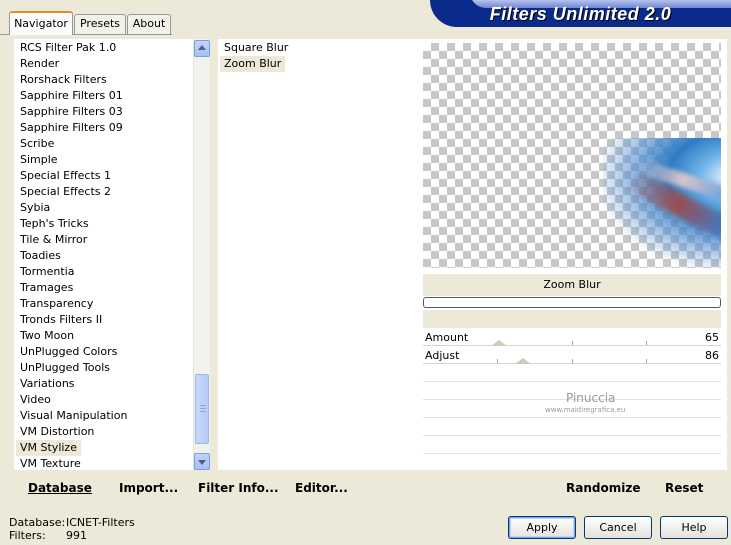 The width and height of the screenshot is (731, 545). I want to click on category-item: Toadies, so click(40, 256).